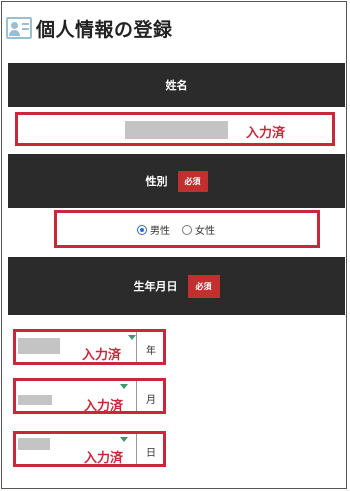 This screenshot has width=350, height=491. What do you see at coordinates (136, 347) in the screenshot?
I see `year-divider` at bounding box center [136, 347].